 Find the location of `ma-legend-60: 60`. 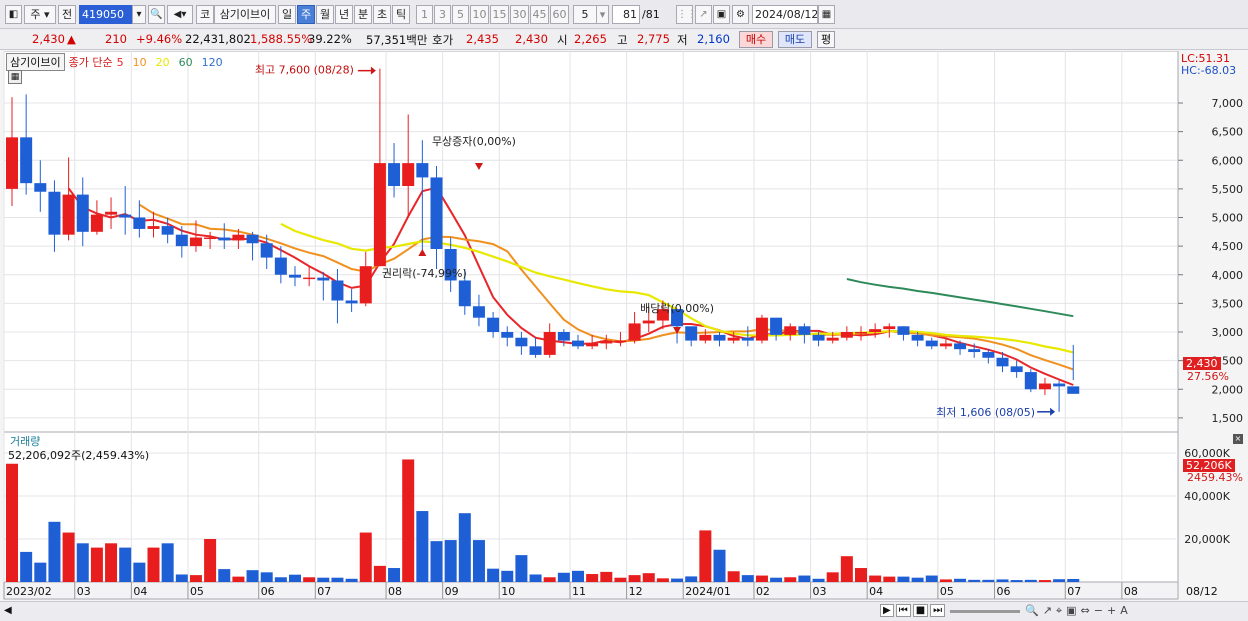

ma-legend-60: 60 is located at coordinates (186, 62).